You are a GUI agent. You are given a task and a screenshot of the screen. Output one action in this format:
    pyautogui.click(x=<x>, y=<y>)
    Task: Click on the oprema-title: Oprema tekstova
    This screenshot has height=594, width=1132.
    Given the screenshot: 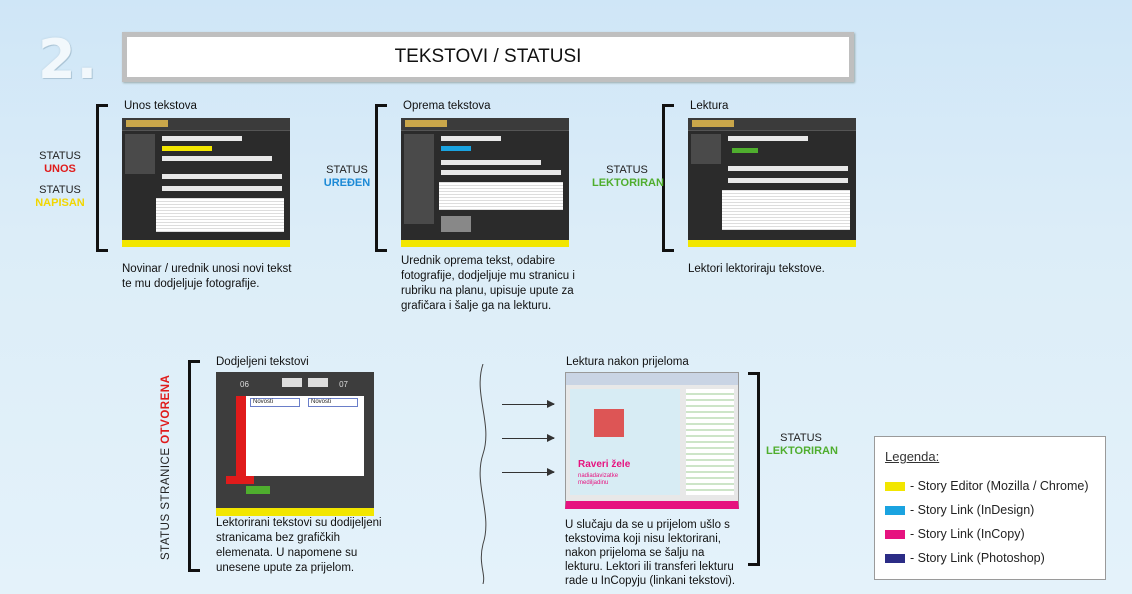 What is the action you would take?
    pyautogui.click(x=447, y=106)
    